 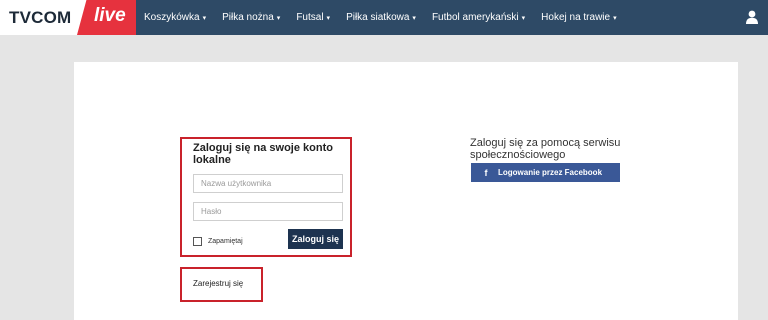 What do you see at coordinates (110, 16) in the screenshot?
I see `brand-live-label: live` at bounding box center [110, 16].